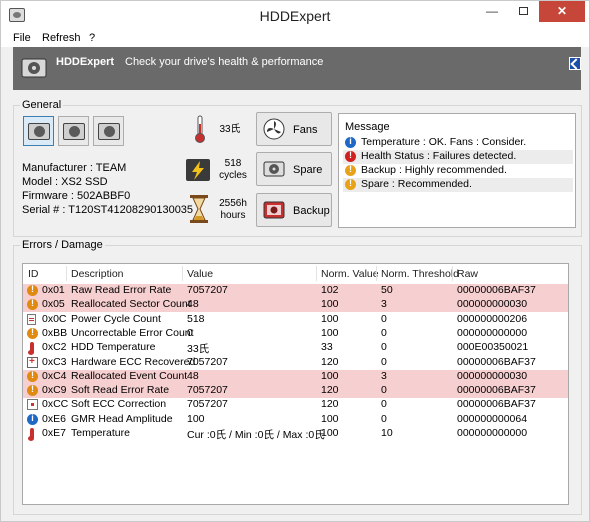 This screenshot has height=522, width=590. What do you see at coordinates (54, 347) in the screenshot?
I see `cell-id: 0xC2` at bounding box center [54, 347].